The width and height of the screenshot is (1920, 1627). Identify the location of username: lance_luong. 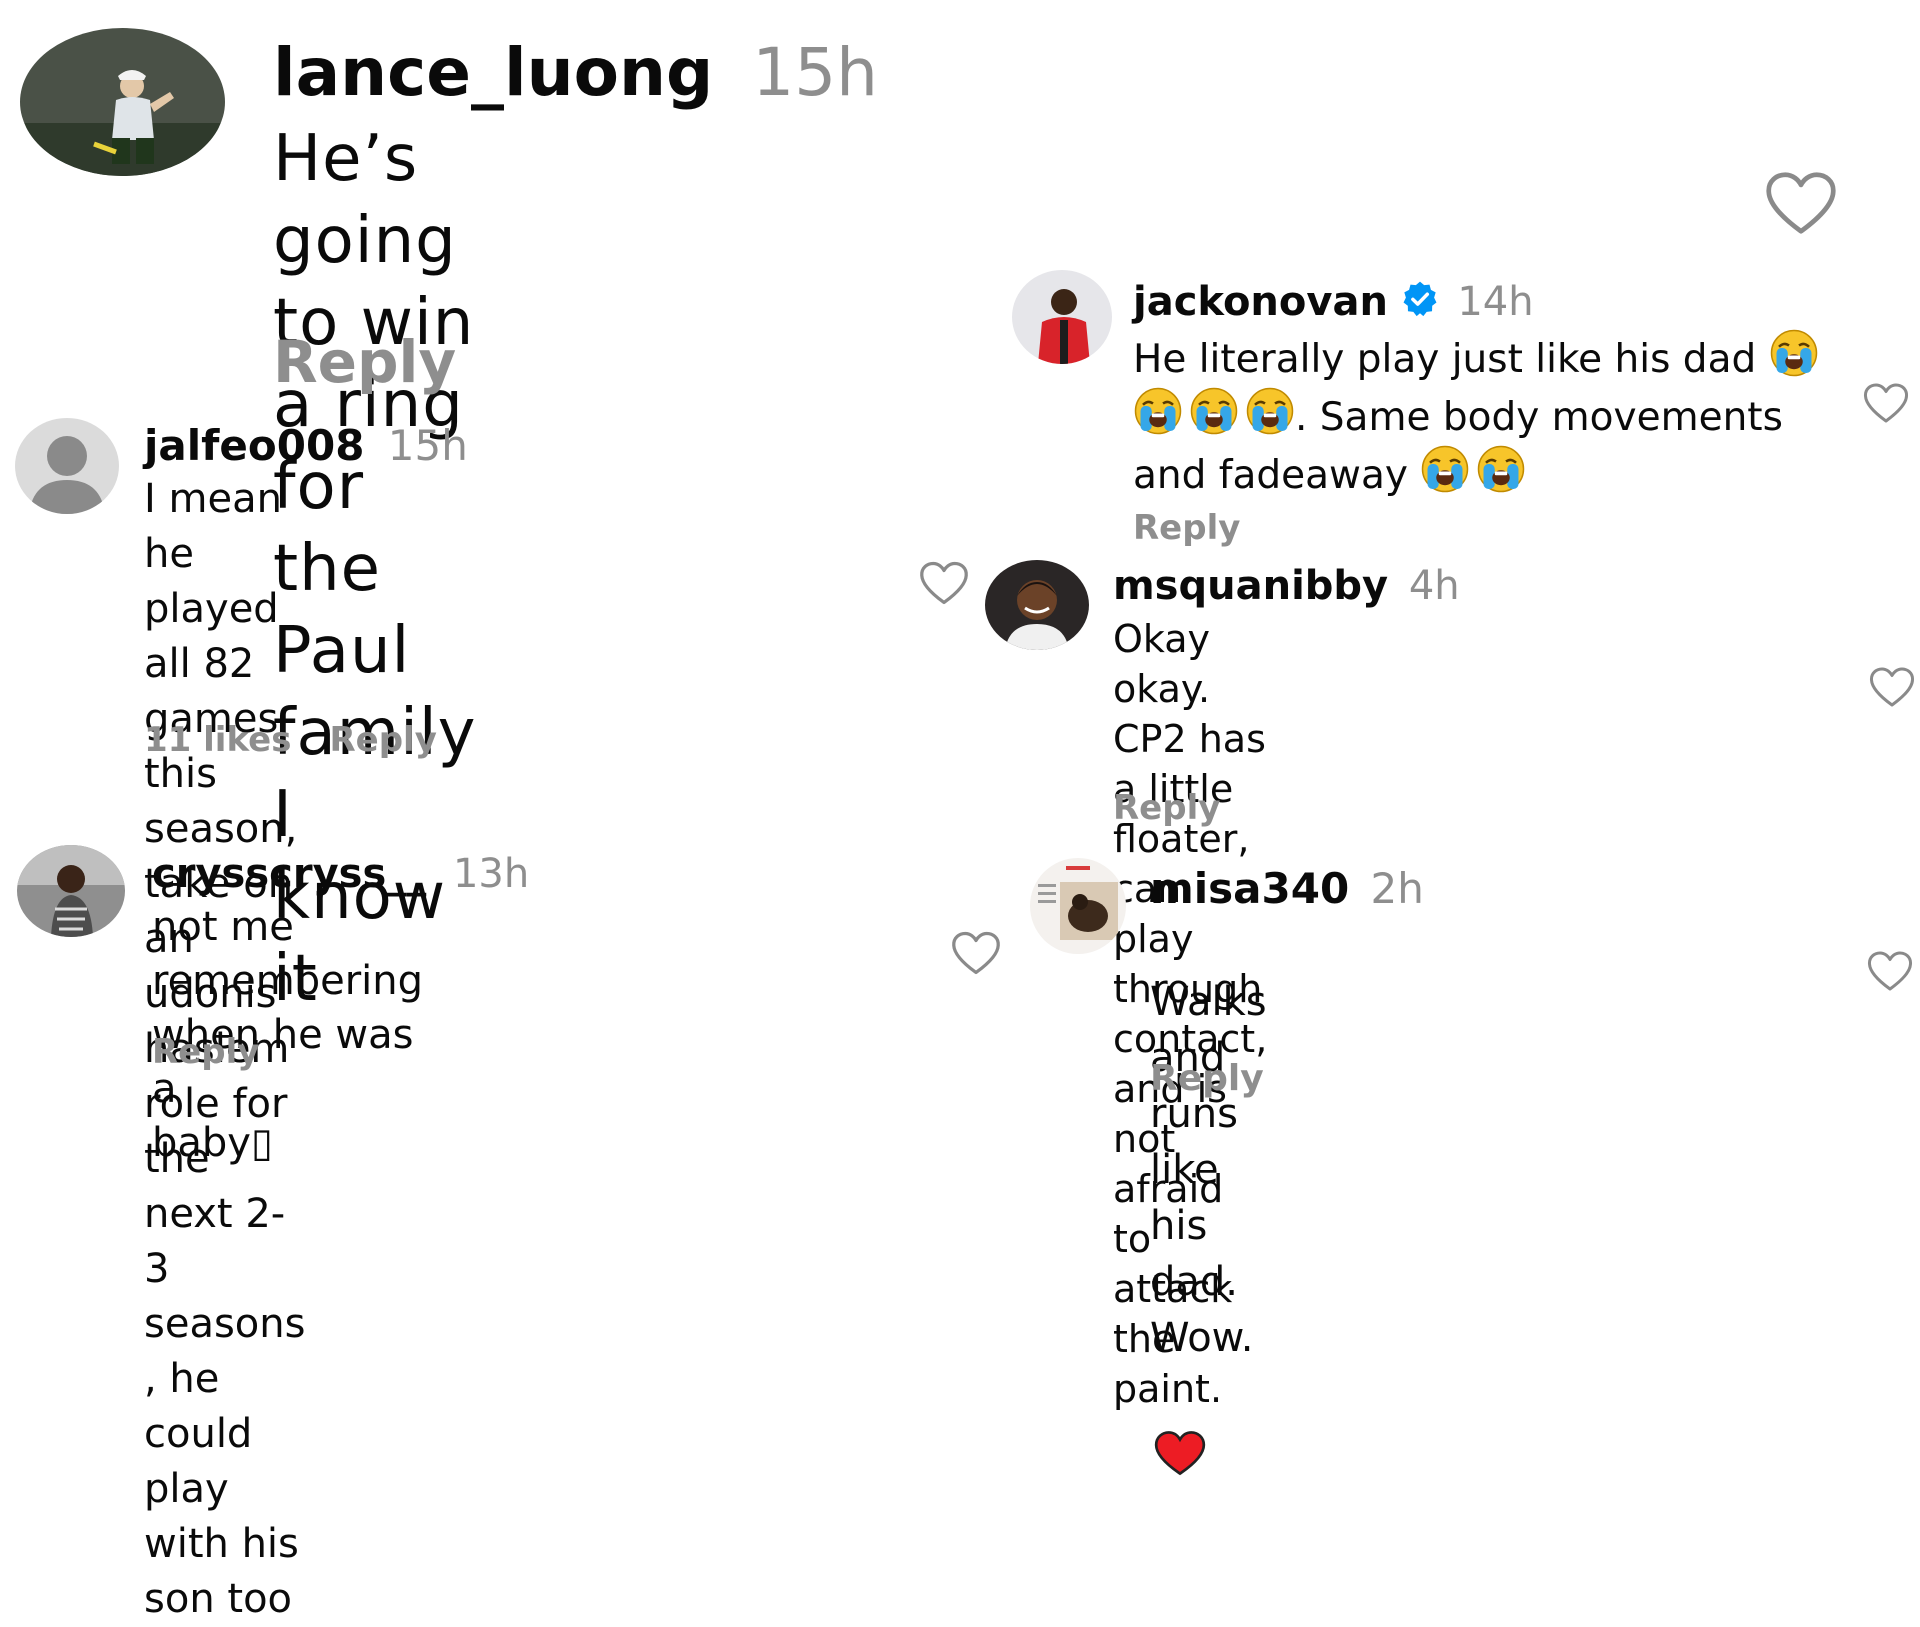
(493, 72).